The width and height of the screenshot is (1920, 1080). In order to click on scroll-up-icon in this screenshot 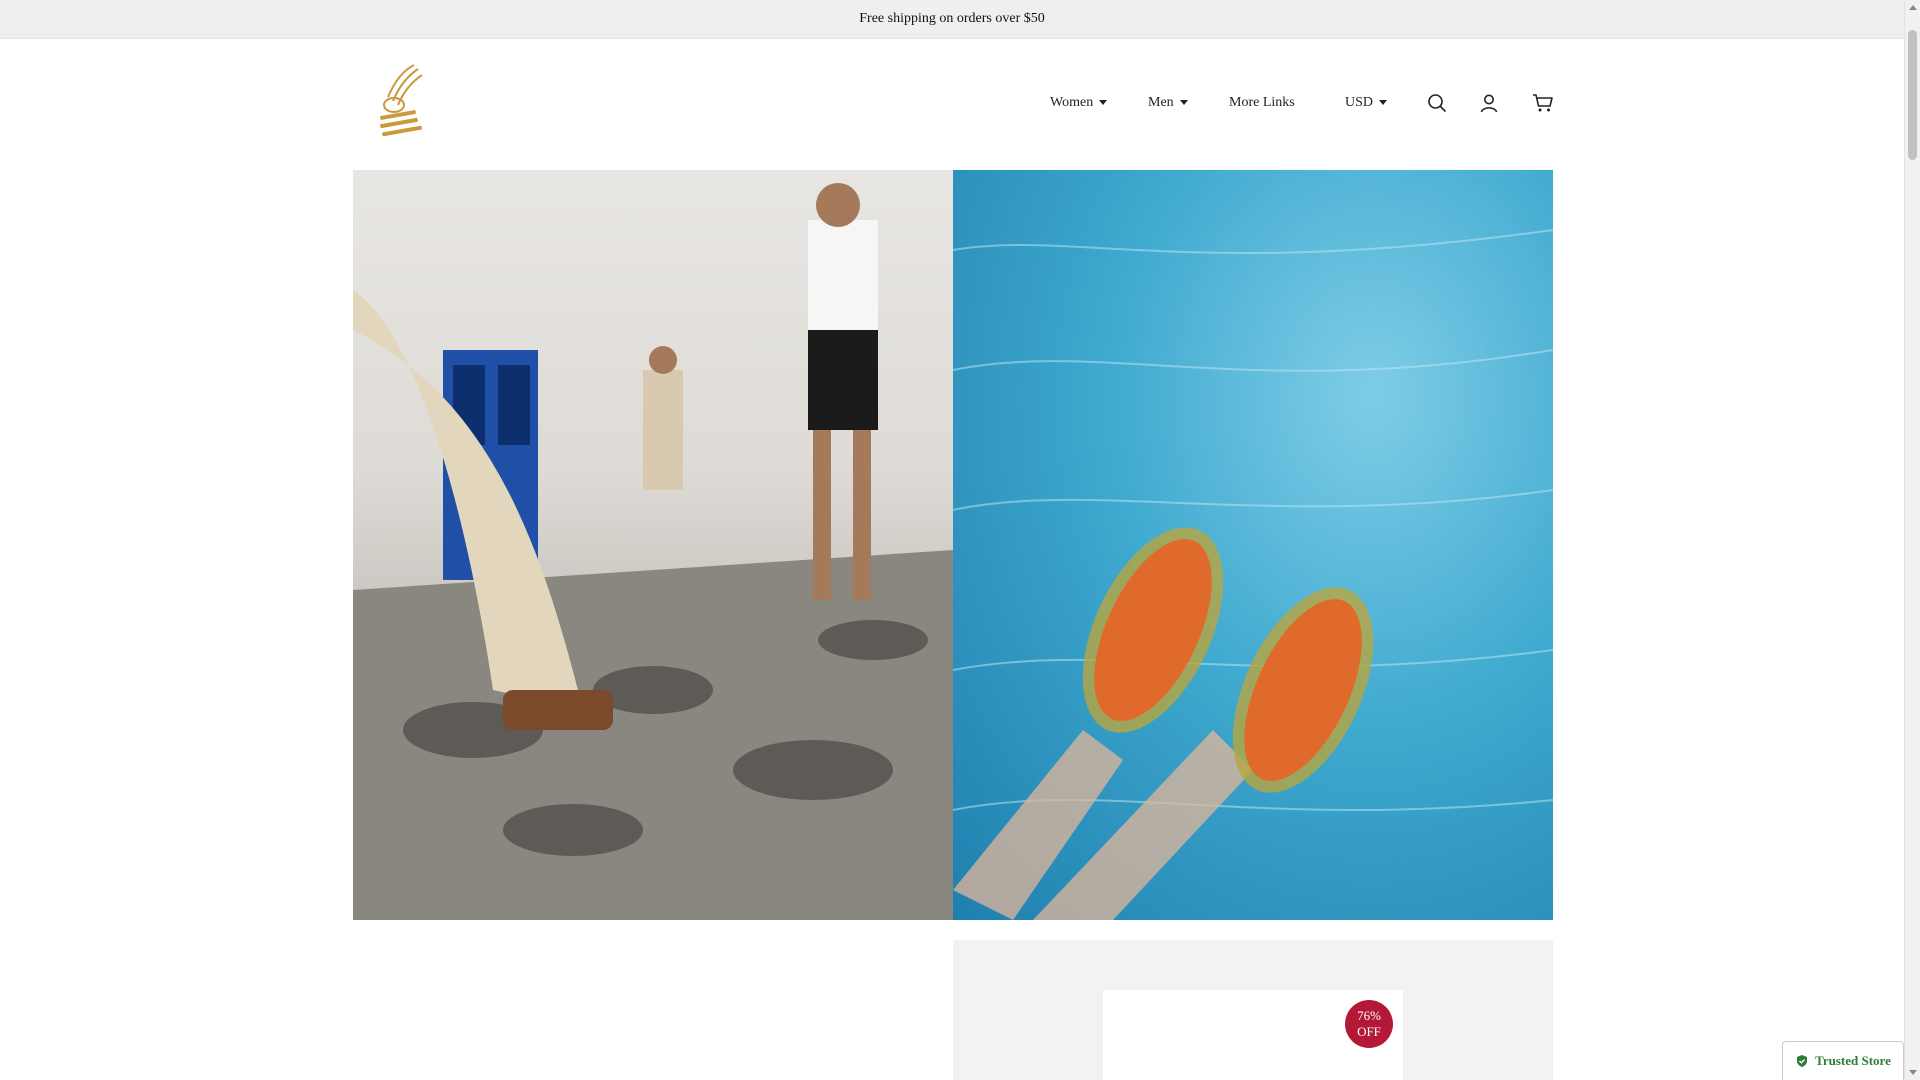, I will do `click(1913, 7)`.